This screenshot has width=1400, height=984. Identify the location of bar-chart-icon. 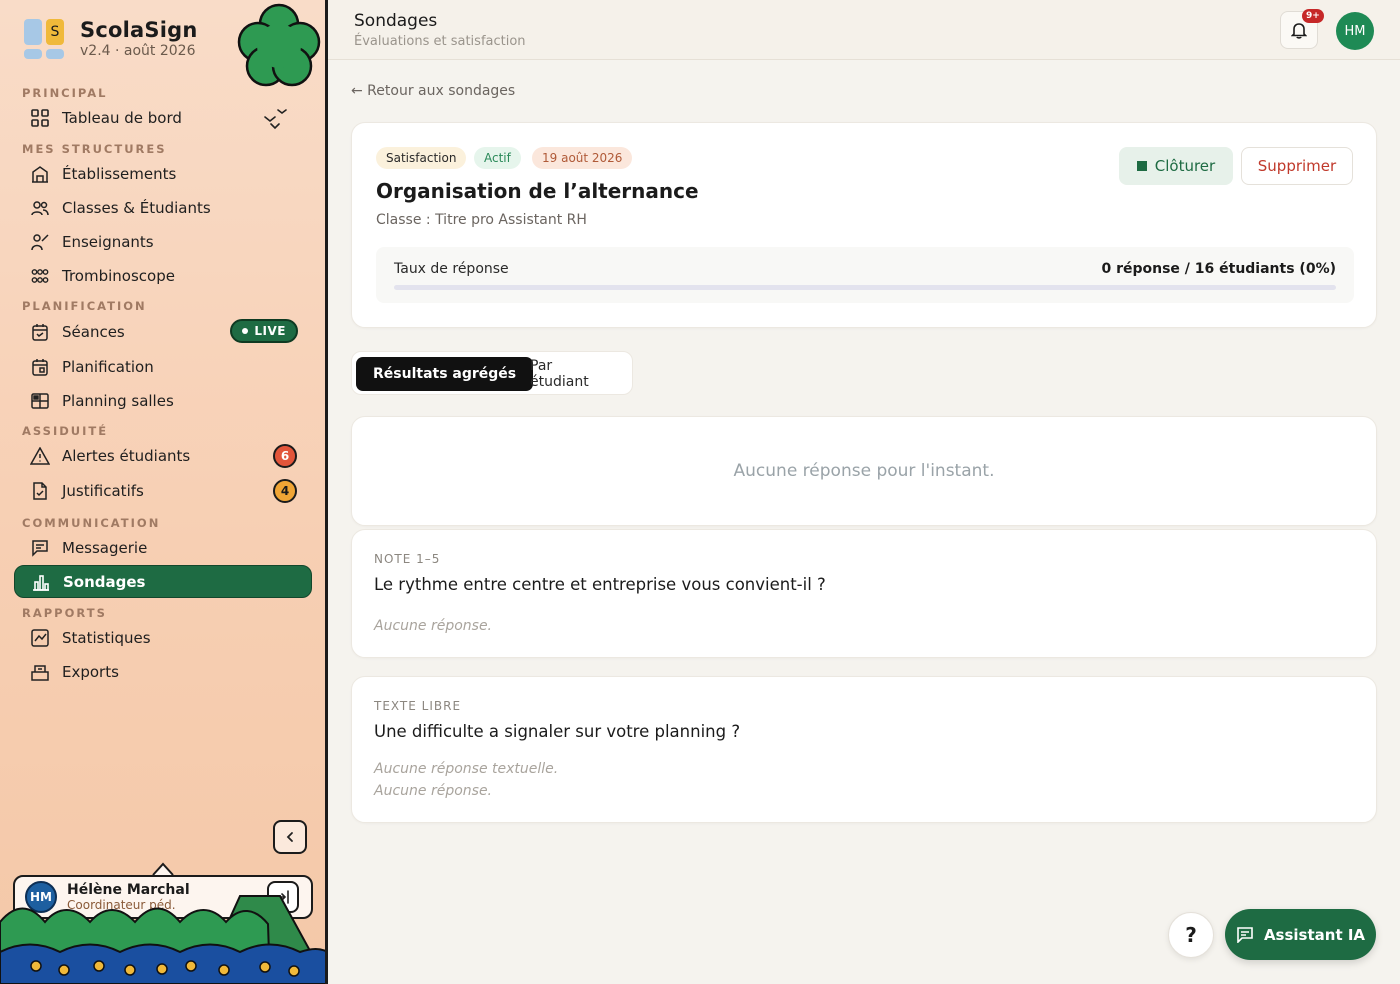
(41, 582).